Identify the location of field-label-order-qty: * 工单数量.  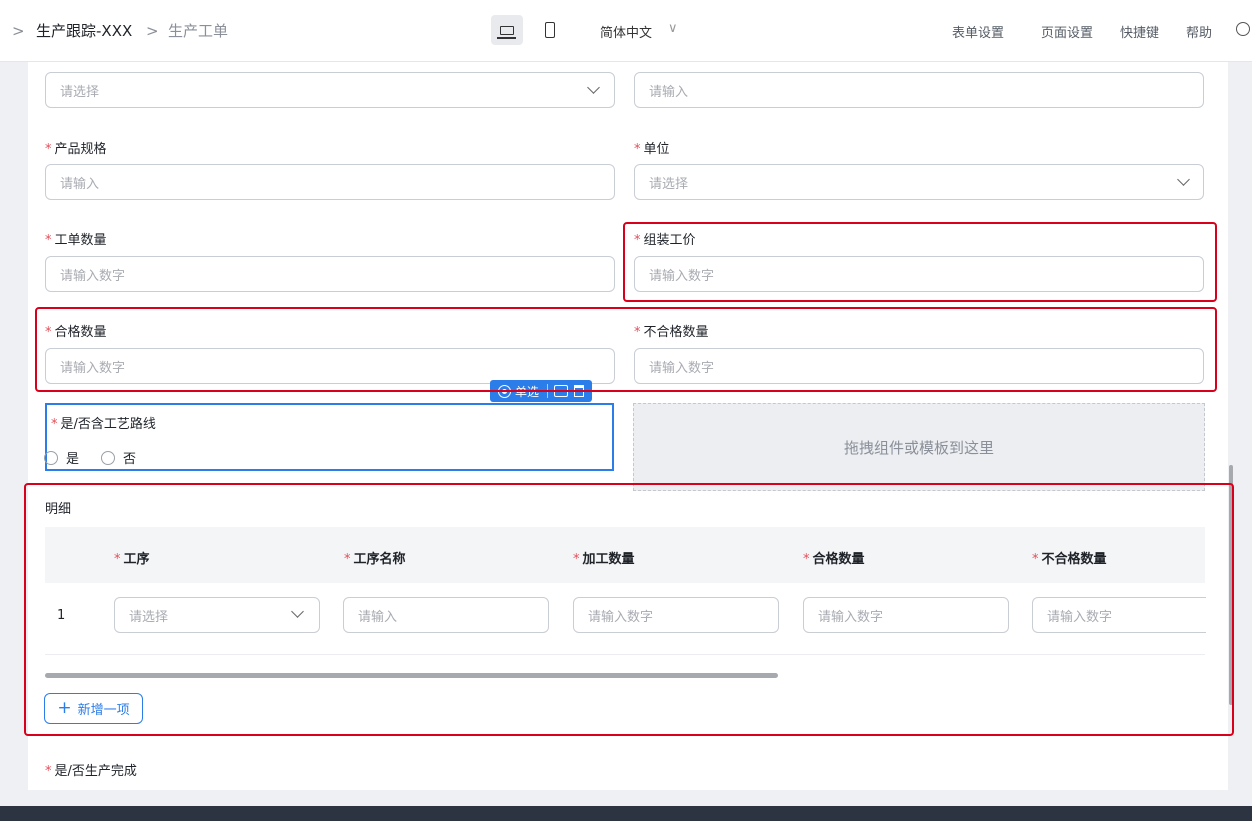
(76, 240).